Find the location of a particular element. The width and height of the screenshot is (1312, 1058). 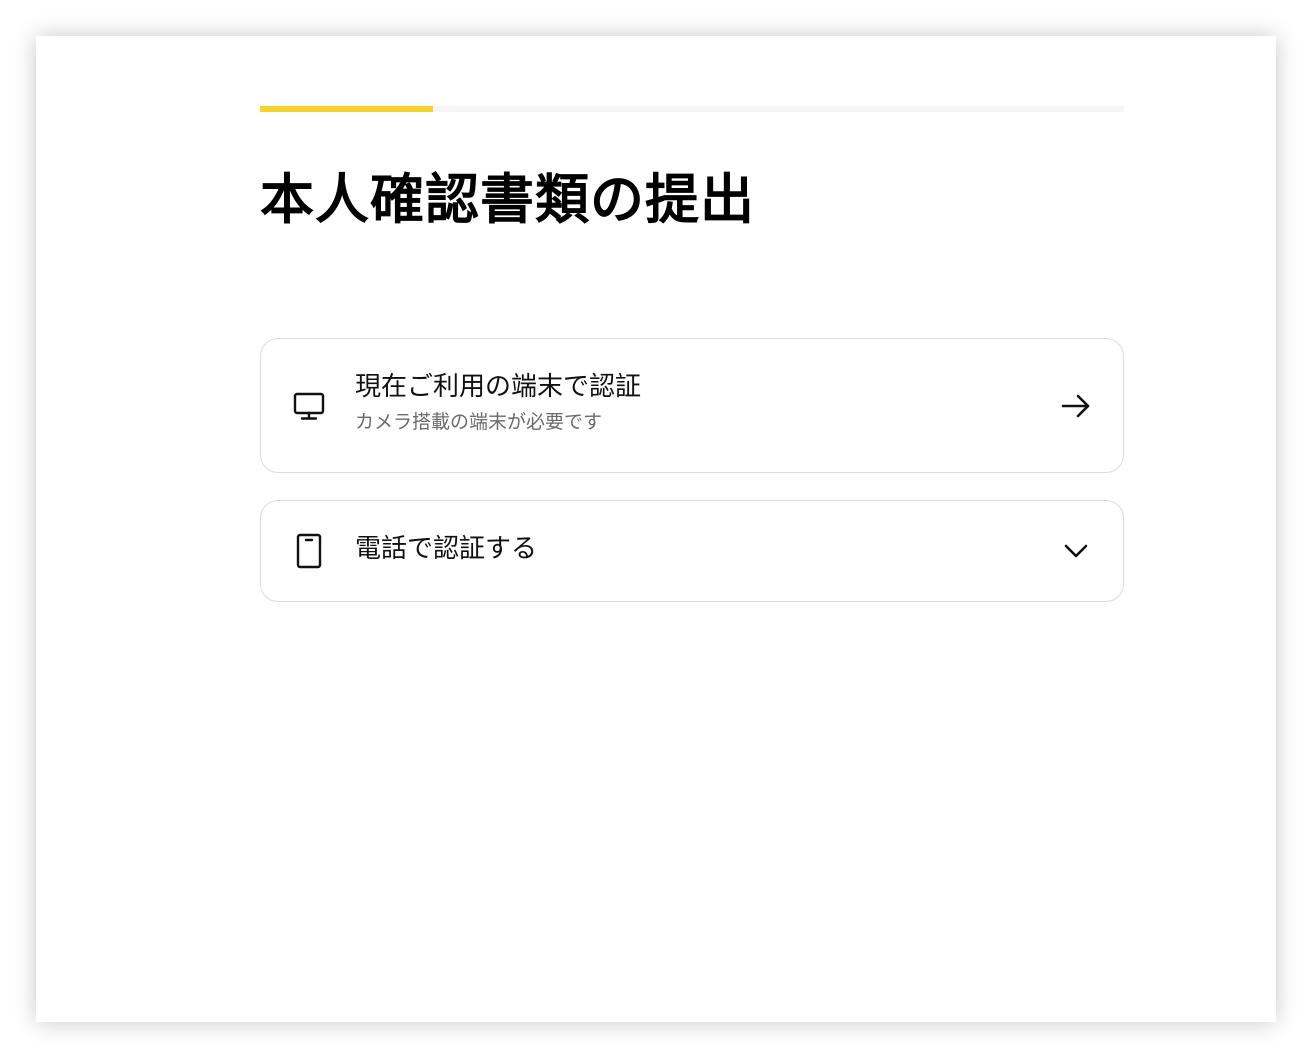

option-text: 現在ご利用の端末で認証 カメラ搭載の端末が必要です is located at coordinates (498, 402).